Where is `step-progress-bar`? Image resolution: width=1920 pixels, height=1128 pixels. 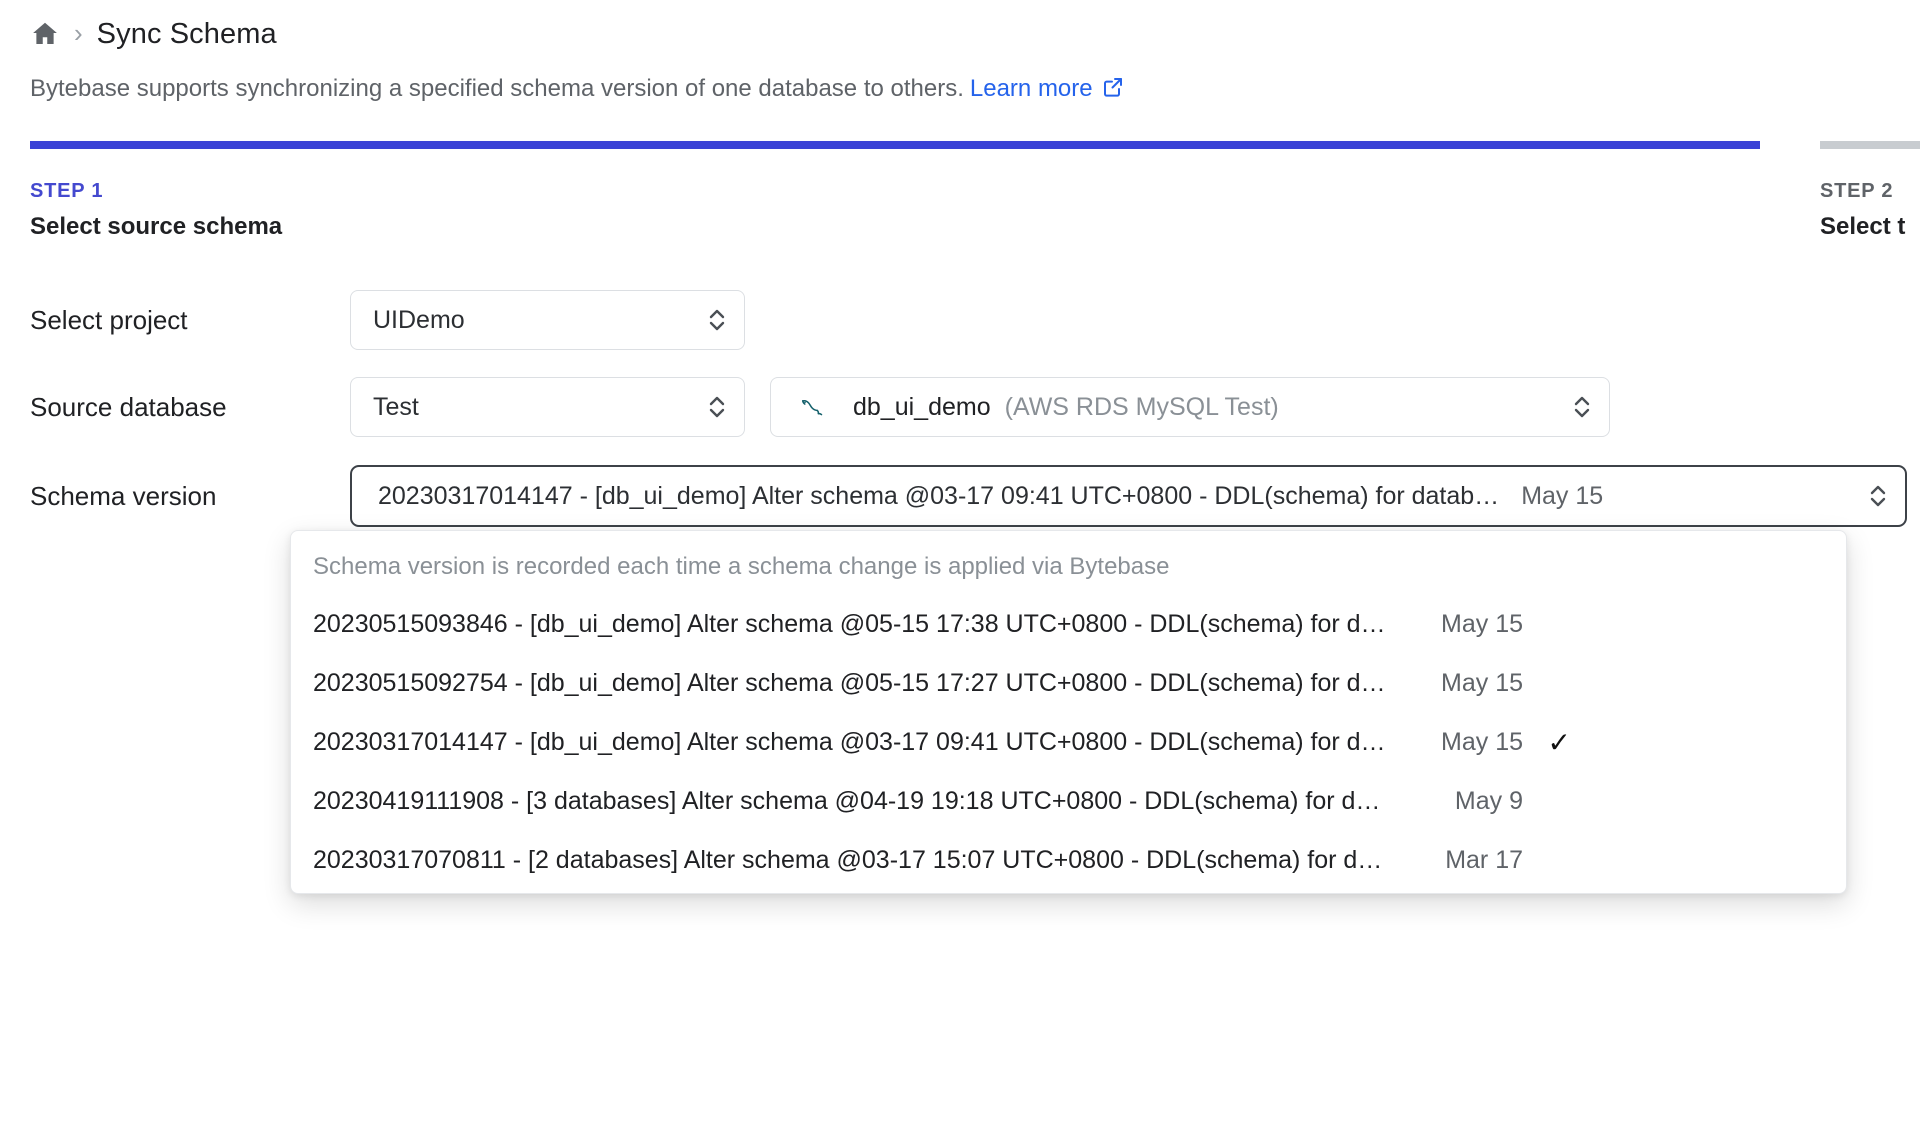
step-progress-bar is located at coordinates (960, 145).